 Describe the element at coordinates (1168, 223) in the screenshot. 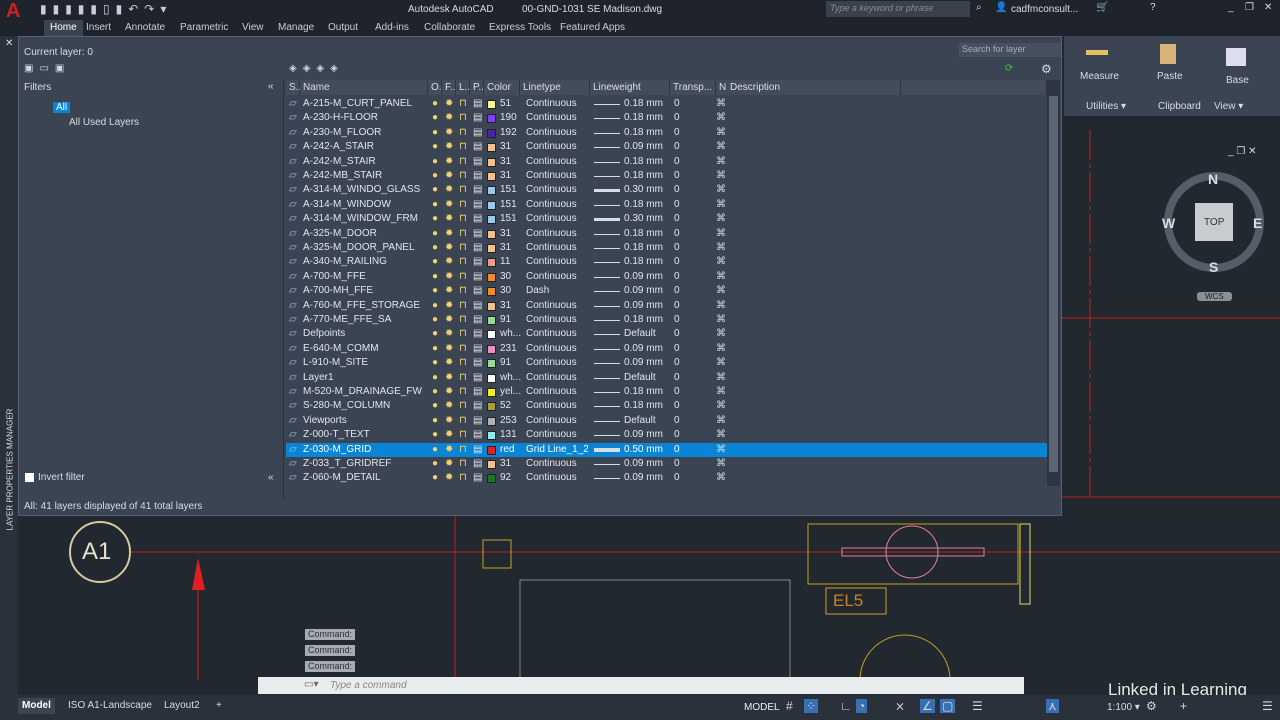

I see `viewcube-west: W` at that location.